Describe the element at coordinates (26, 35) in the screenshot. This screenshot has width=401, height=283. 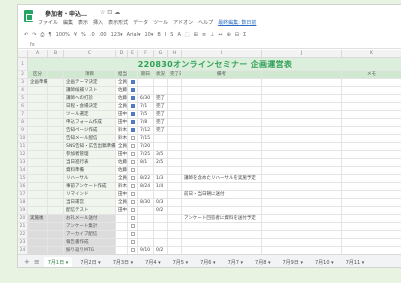
I see `toolbar-button: ↶` at that location.